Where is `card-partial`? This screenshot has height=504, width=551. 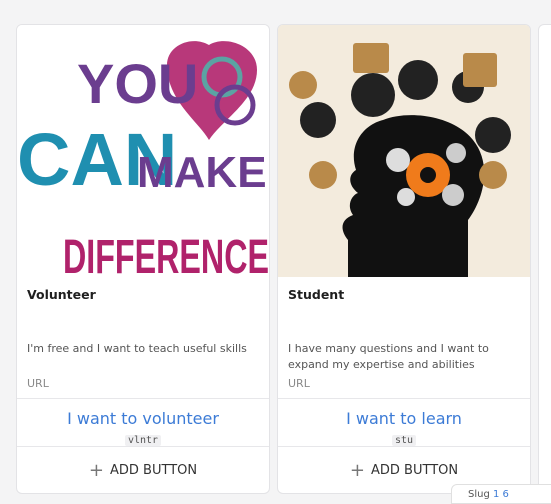 card-partial is located at coordinates (544, 259).